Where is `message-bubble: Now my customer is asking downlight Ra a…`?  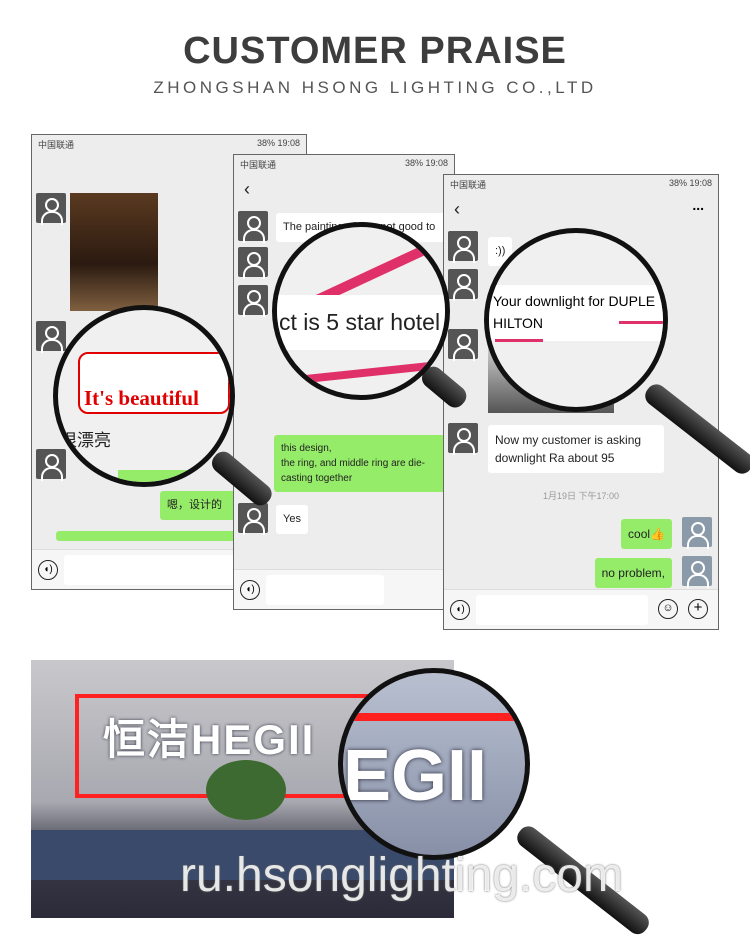
message-bubble: Now my customer is asking downlight Ra a… is located at coordinates (576, 449).